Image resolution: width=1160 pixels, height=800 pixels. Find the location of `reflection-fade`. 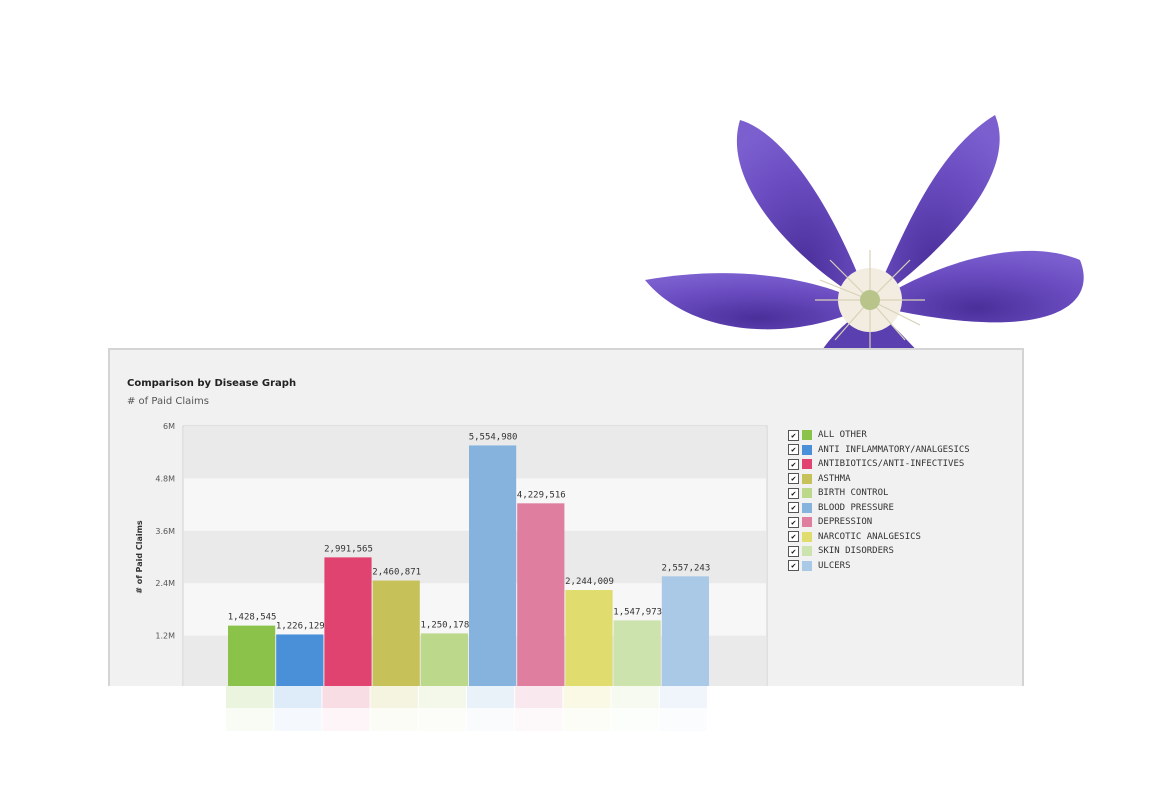

reflection-fade is located at coordinates (566, 723).